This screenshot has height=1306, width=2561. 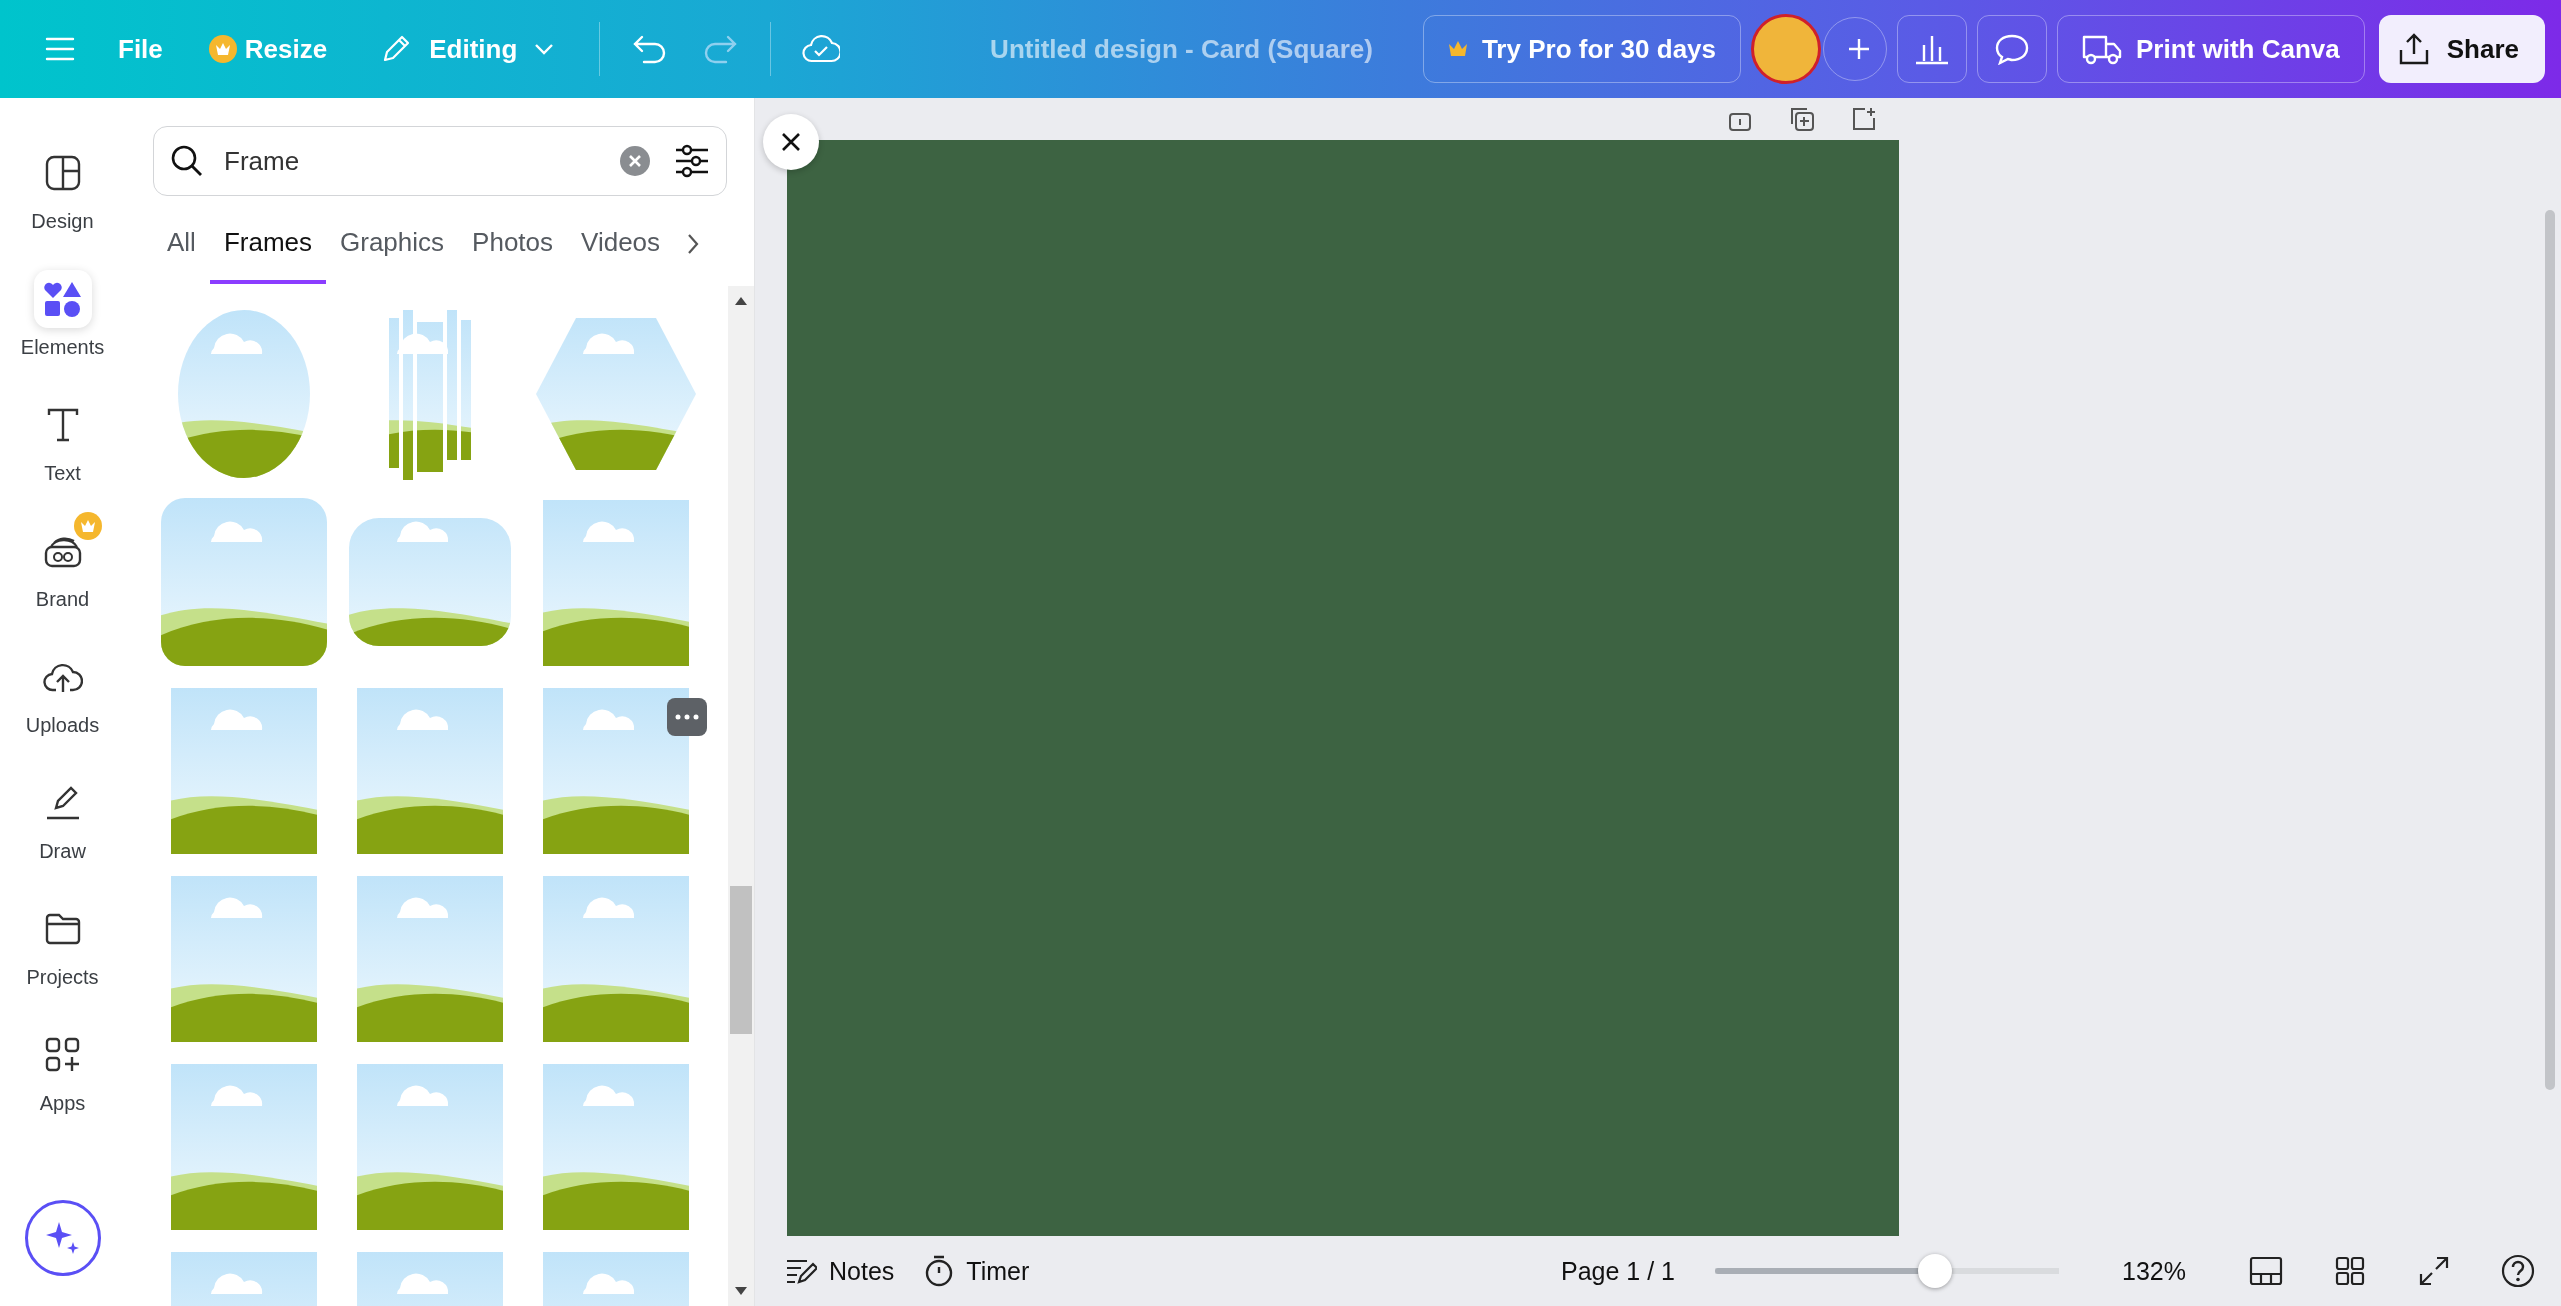 I want to click on more-options-button, so click(x=687, y=717).